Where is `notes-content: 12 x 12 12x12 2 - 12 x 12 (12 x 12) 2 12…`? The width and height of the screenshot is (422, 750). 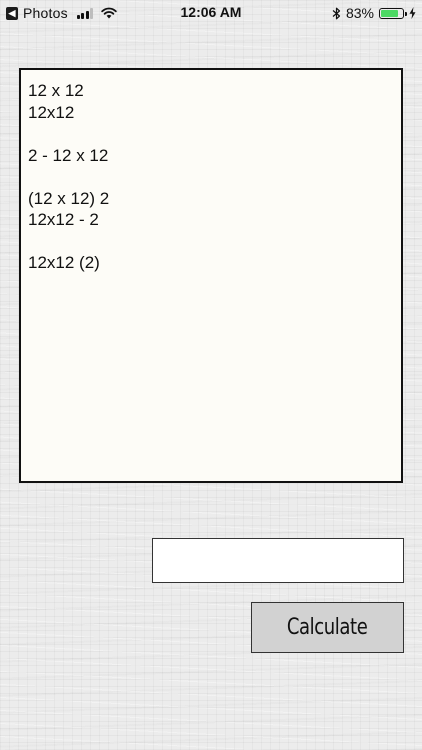 notes-content: 12 x 12 12x12 2 - 12 x 12 (12 x 12) 2 12… is located at coordinates (69, 176).